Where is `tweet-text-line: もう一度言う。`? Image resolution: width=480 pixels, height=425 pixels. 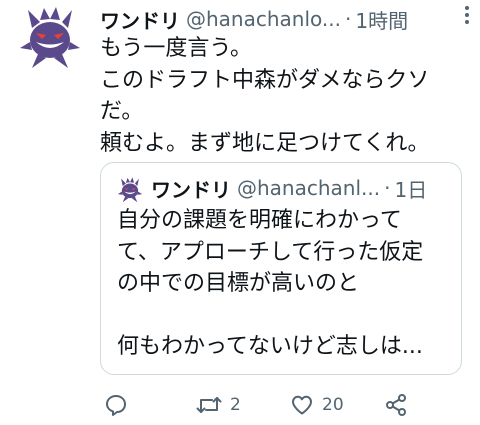 tweet-text-line: もう一度言う。 is located at coordinates (176, 48).